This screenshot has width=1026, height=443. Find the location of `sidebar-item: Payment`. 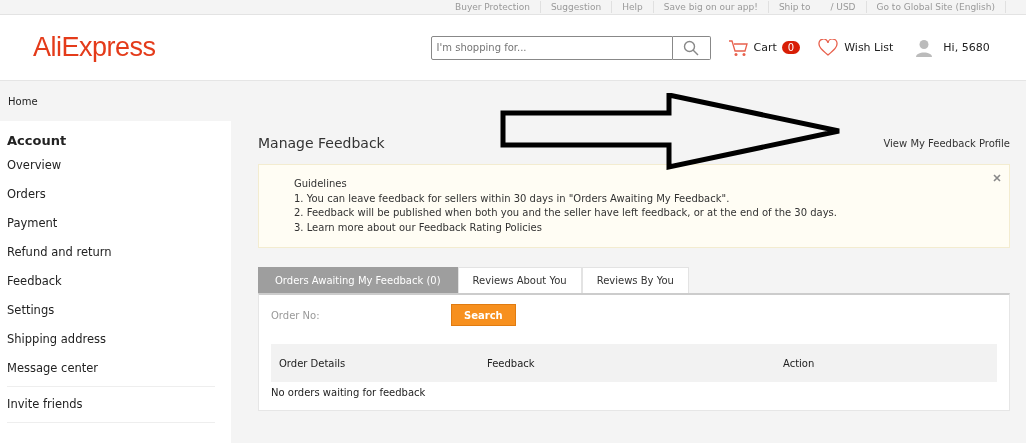

sidebar-item: Payment is located at coordinates (115, 230).